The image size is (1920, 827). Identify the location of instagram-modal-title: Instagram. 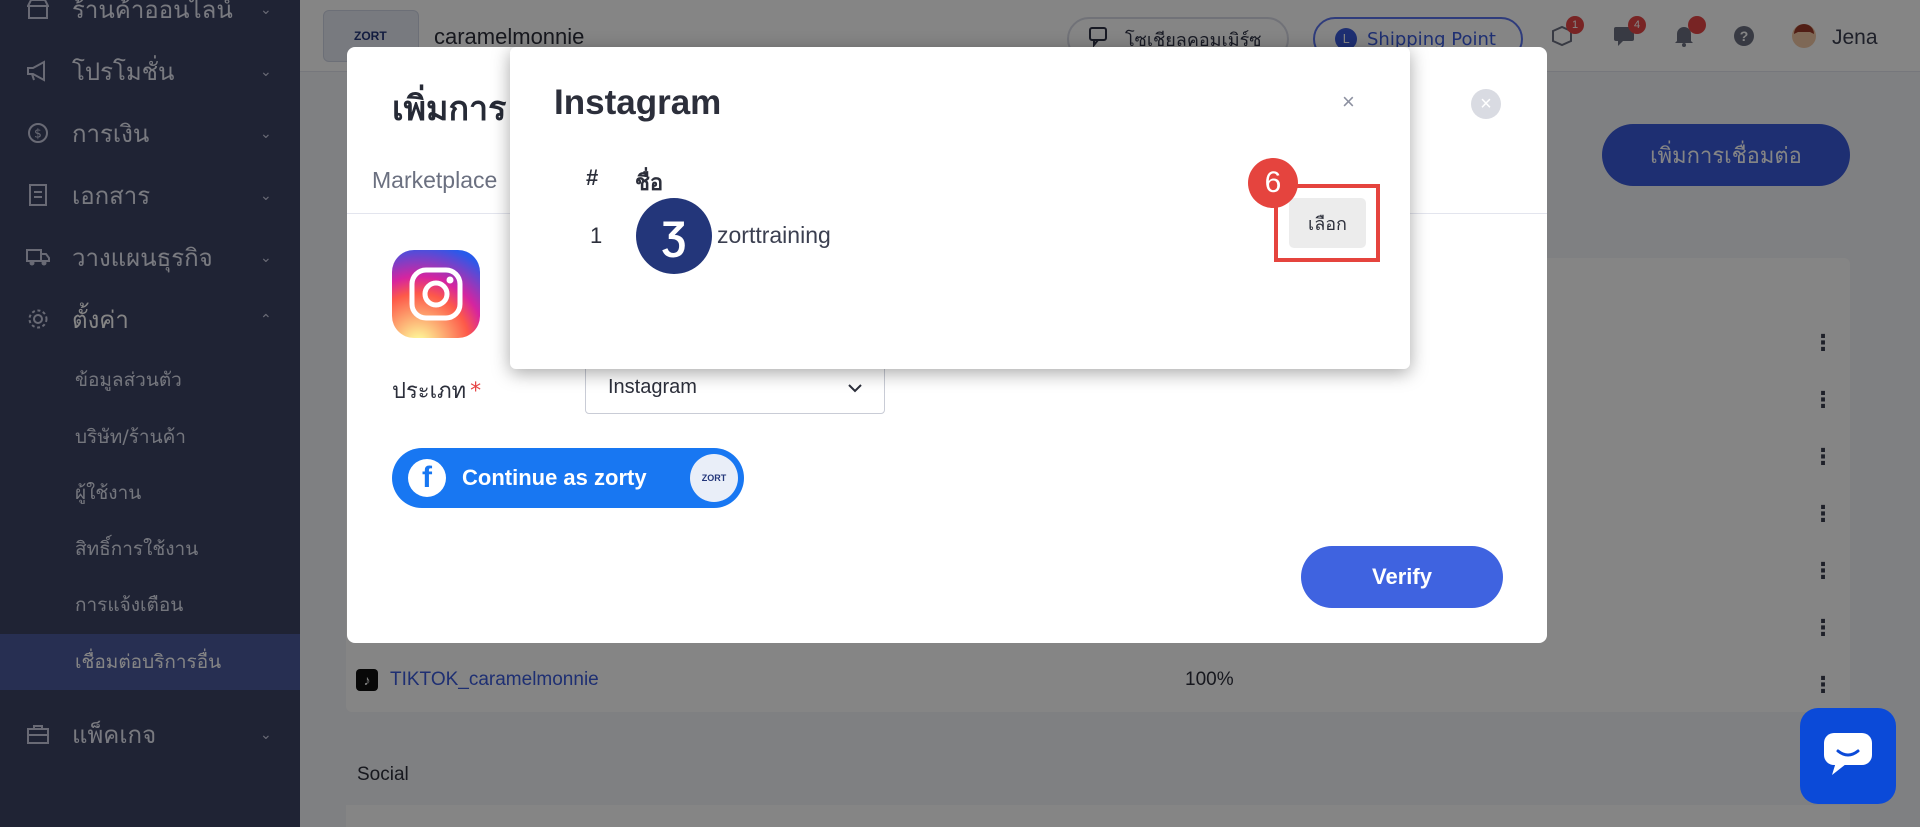
(638, 102).